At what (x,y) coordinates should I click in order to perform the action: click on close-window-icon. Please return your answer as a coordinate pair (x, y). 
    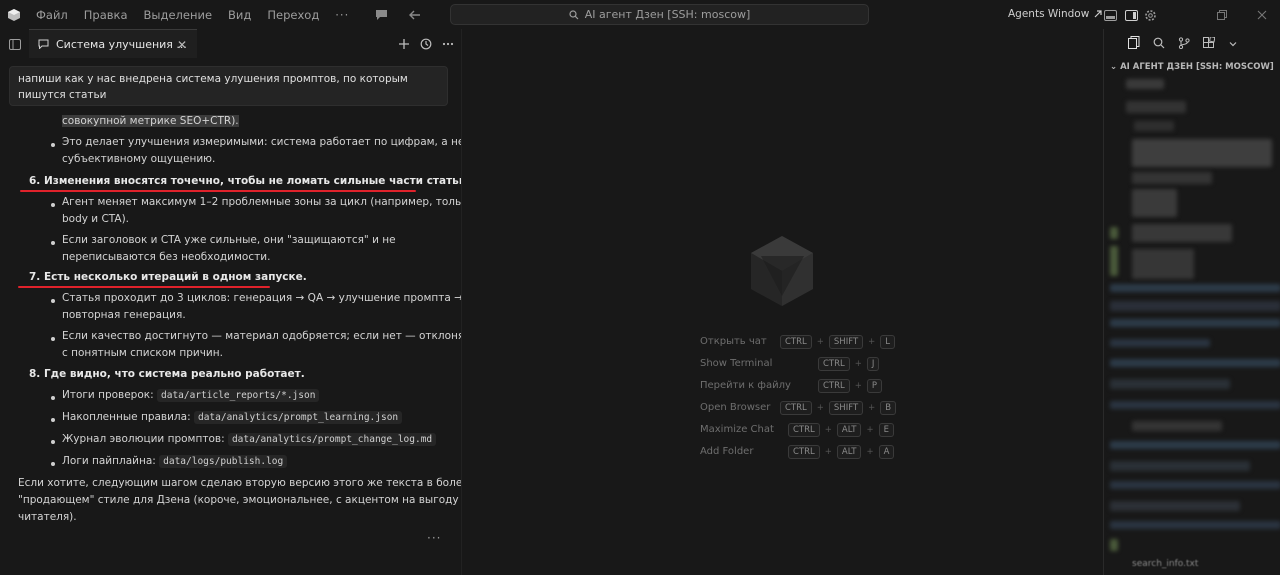
    Looking at the image, I should click on (1262, 15).